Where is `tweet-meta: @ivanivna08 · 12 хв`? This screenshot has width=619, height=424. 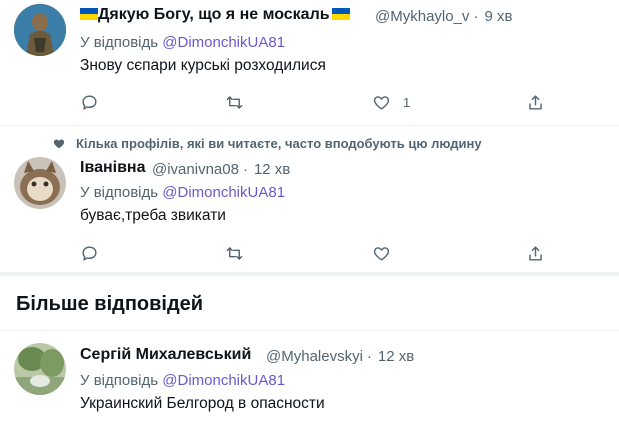 tweet-meta: @ivanivna08 · 12 хв is located at coordinates (221, 169).